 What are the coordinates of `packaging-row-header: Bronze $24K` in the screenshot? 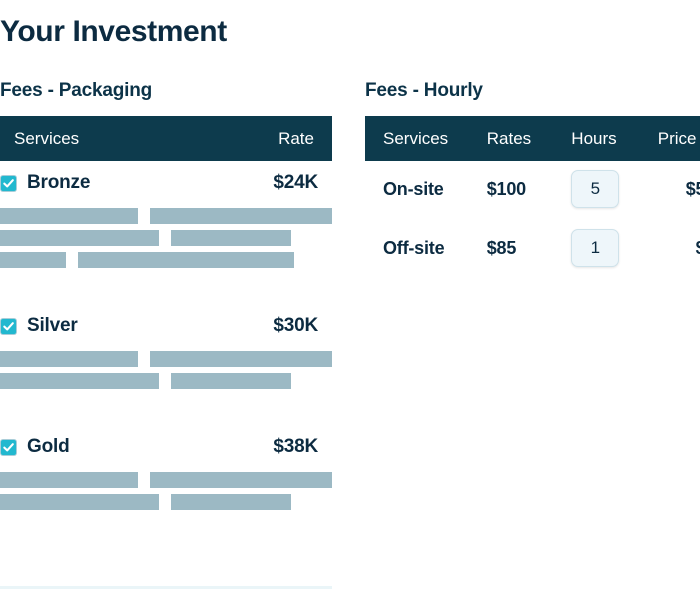 It's located at (166, 183).